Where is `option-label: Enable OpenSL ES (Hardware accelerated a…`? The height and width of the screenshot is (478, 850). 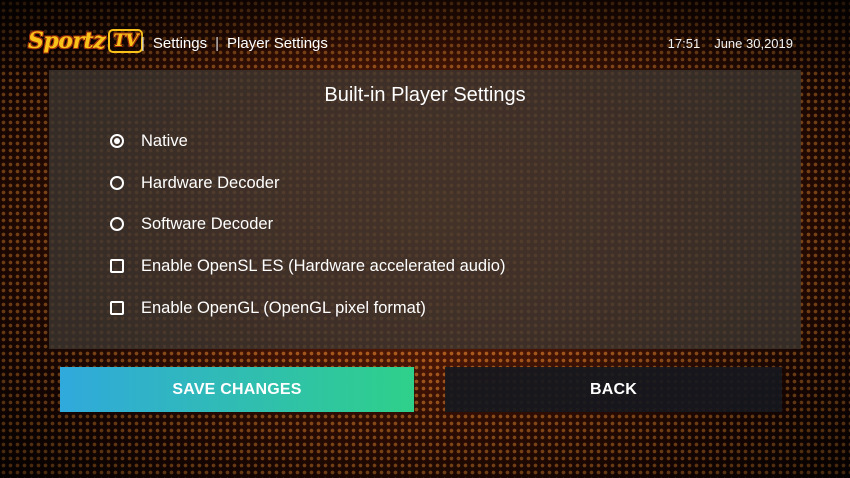 option-label: Enable OpenSL ES (Hardware accelerated a… is located at coordinates (323, 265).